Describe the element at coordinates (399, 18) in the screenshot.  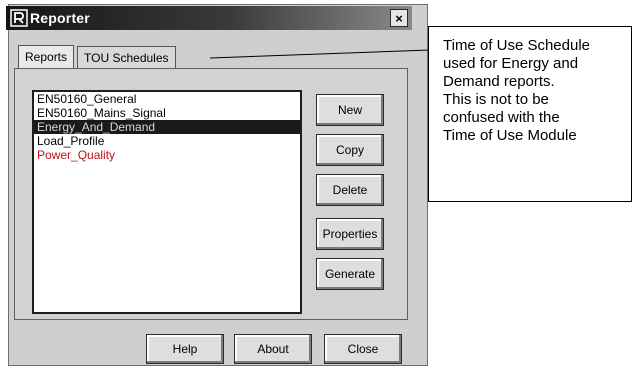
I see `close-icon: ×` at that location.